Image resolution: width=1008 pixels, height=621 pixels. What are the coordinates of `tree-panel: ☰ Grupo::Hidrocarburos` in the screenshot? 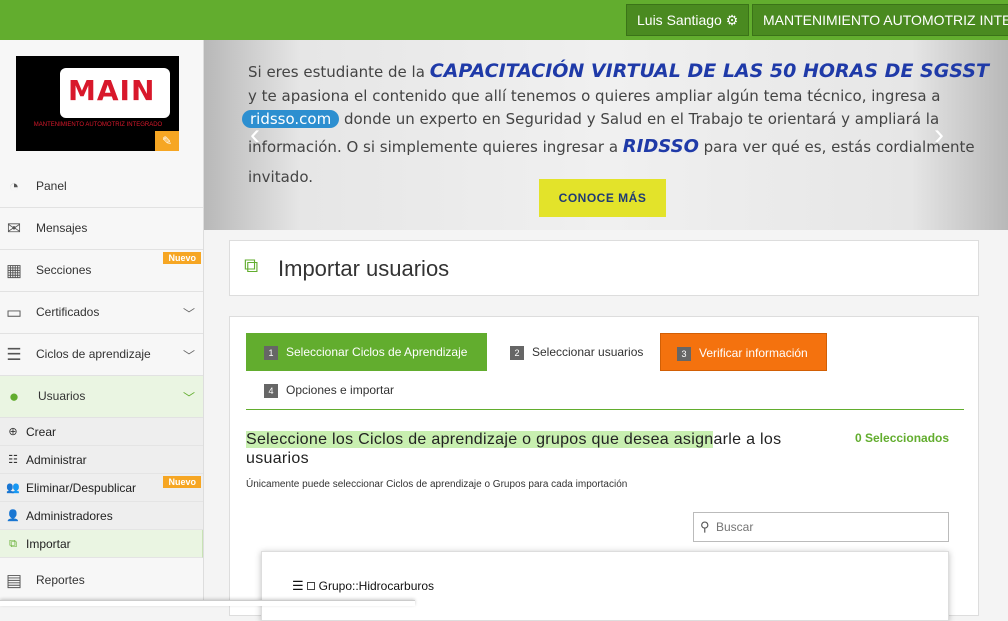 It's located at (605, 586).